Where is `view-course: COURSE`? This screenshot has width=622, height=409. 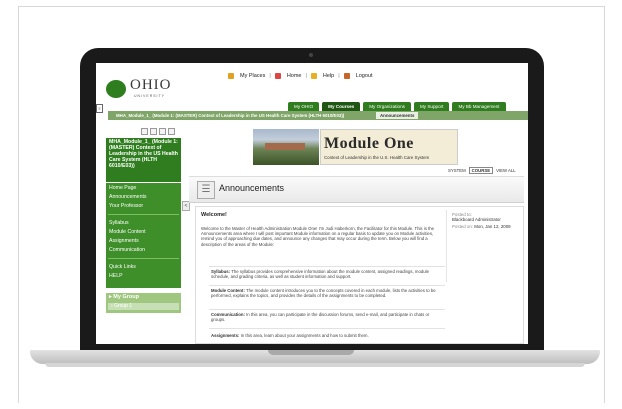
view-course: COURSE is located at coordinates (481, 170).